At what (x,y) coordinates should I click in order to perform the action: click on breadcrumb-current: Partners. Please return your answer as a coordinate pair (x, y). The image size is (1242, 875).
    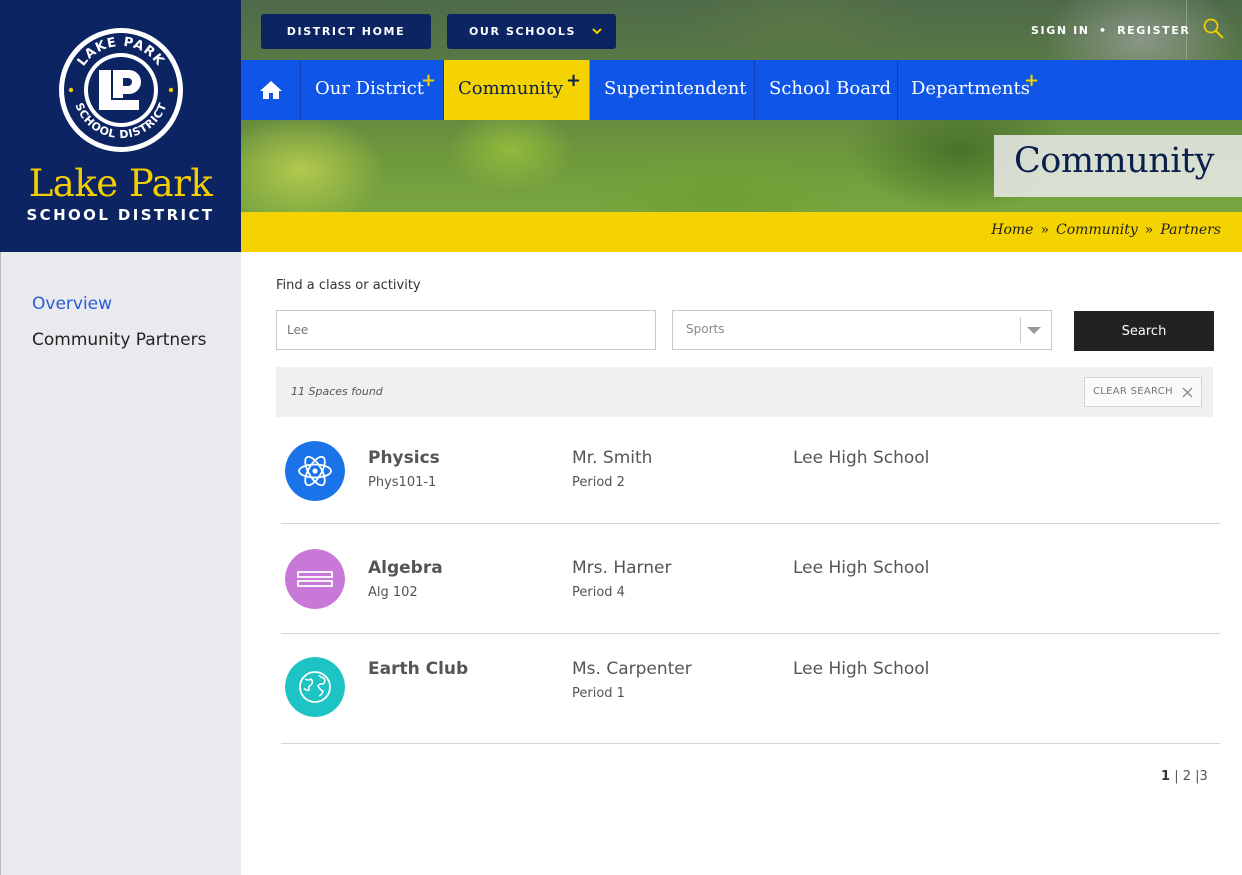
    Looking at the image, I should click on (1190, 230).